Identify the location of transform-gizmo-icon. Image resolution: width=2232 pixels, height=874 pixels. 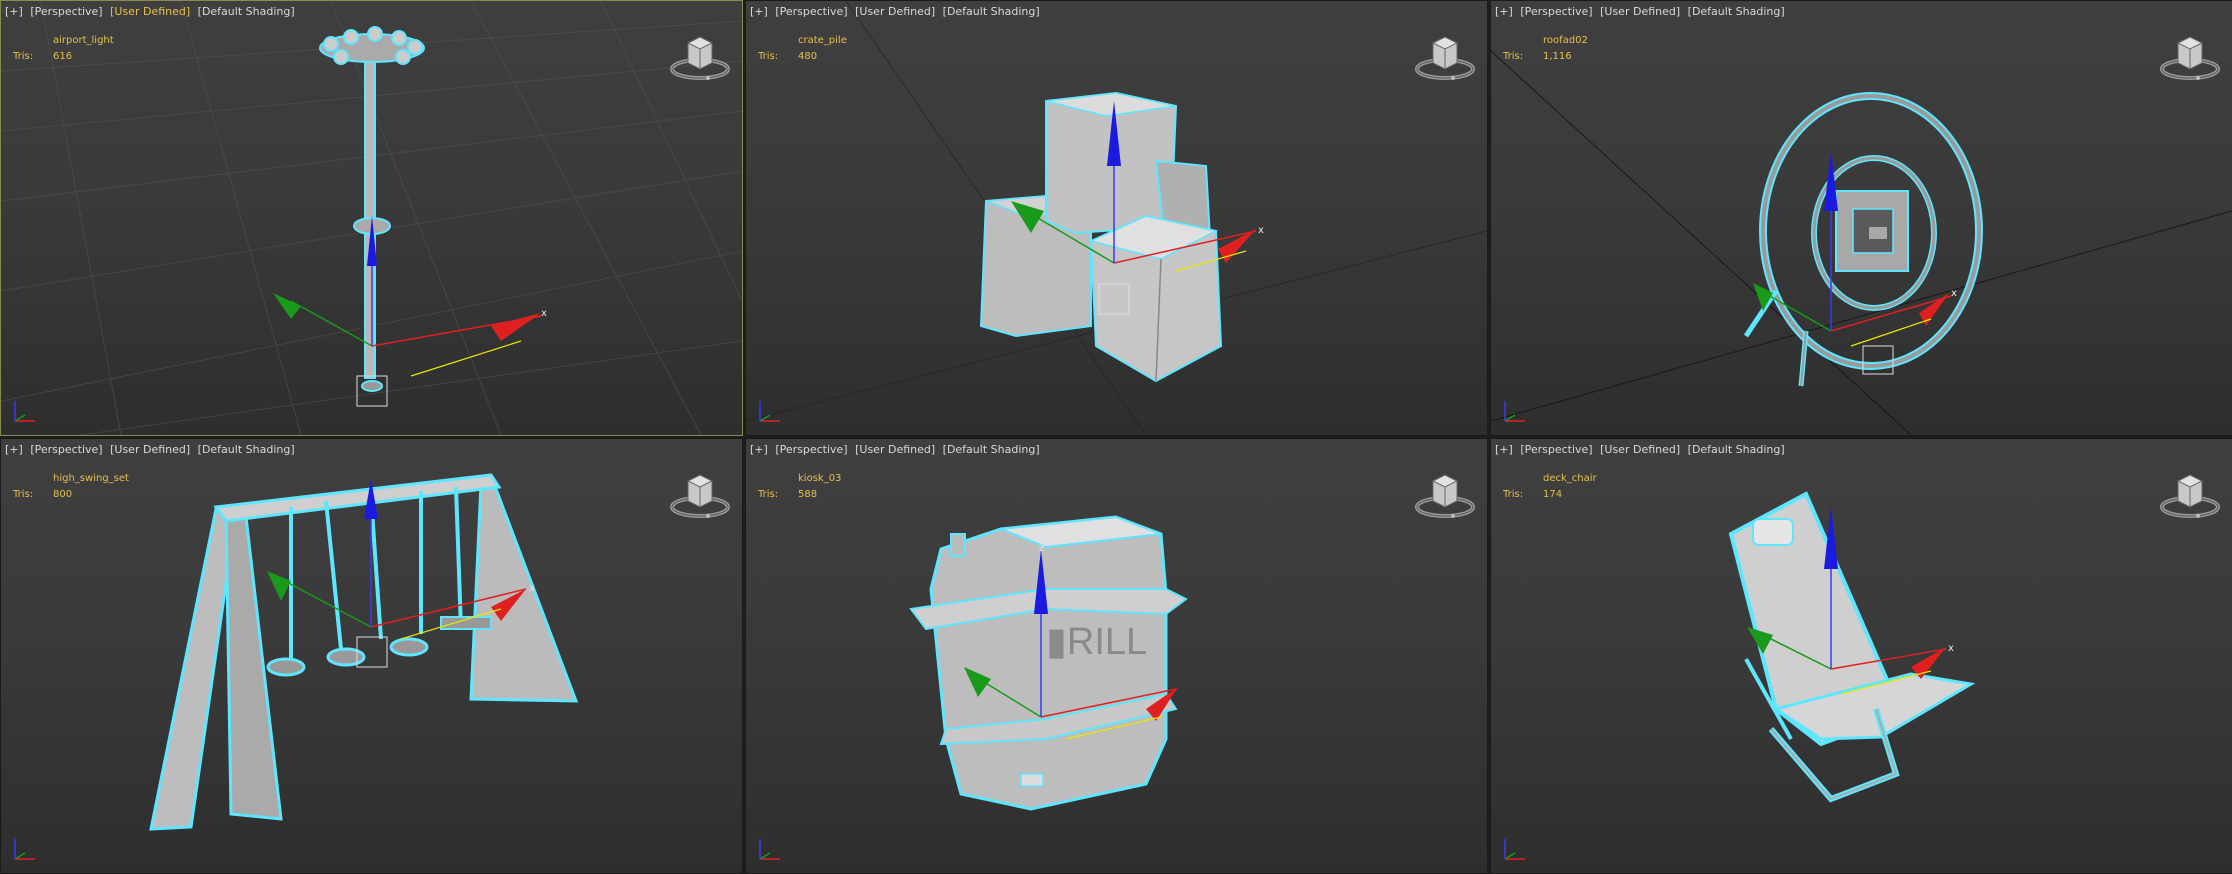
(407, 311).